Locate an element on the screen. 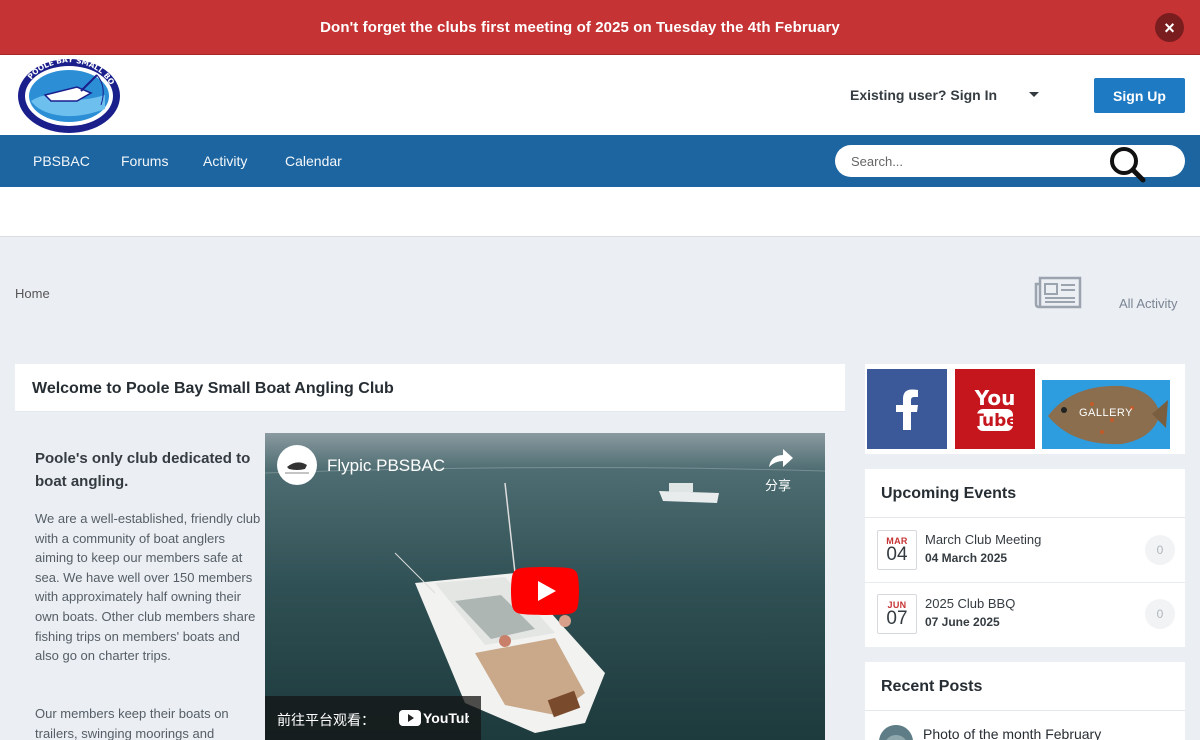 The width and height of the screenshot is (1200, 740). event-name: 2025 Club BBQ is located at coordinates (970, 603).